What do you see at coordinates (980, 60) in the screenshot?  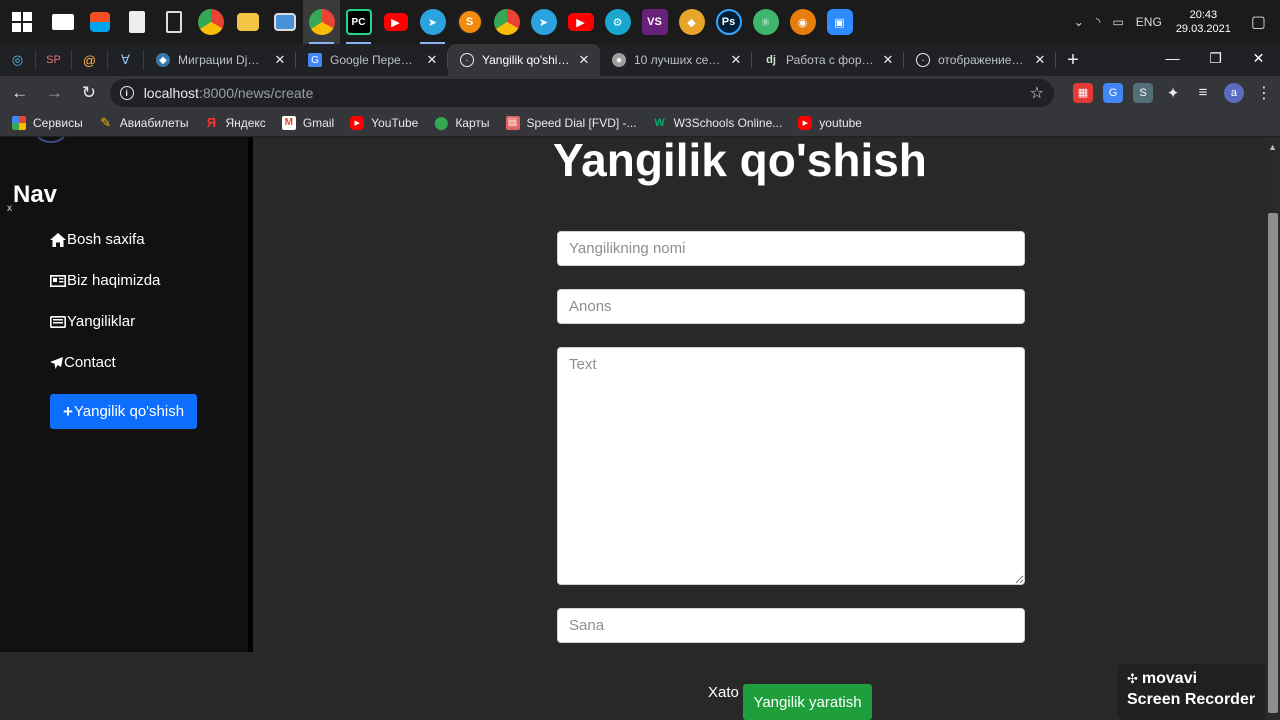 I see `tab-6: · отображение ошибок ✕` at bounding box center [980, 60].